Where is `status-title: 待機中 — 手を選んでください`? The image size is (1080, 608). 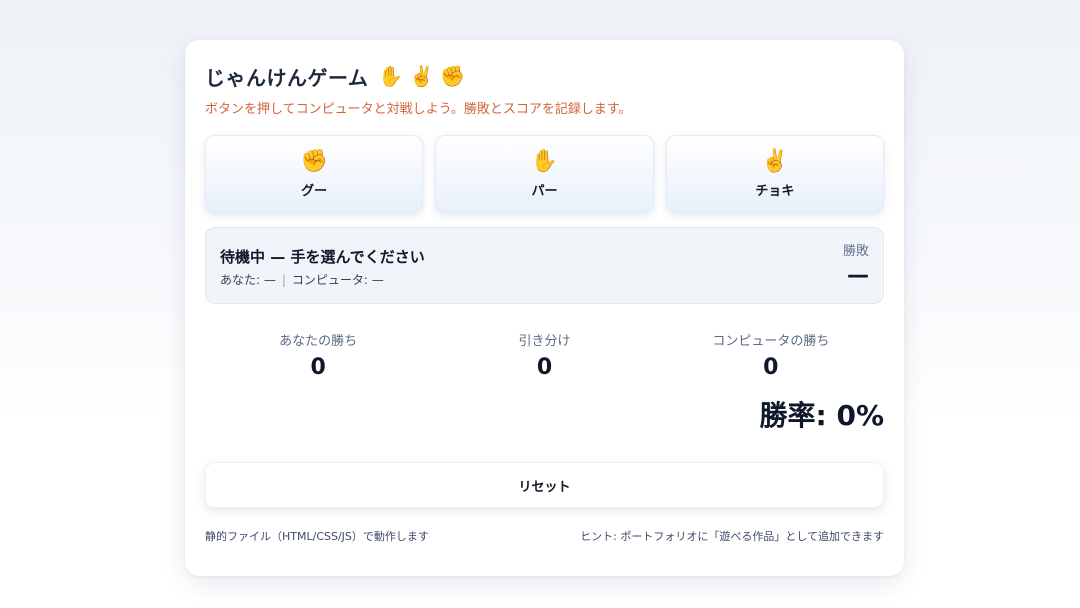
status-title: 待機中 — 手を選んでください is located at coordinates (322, 257).